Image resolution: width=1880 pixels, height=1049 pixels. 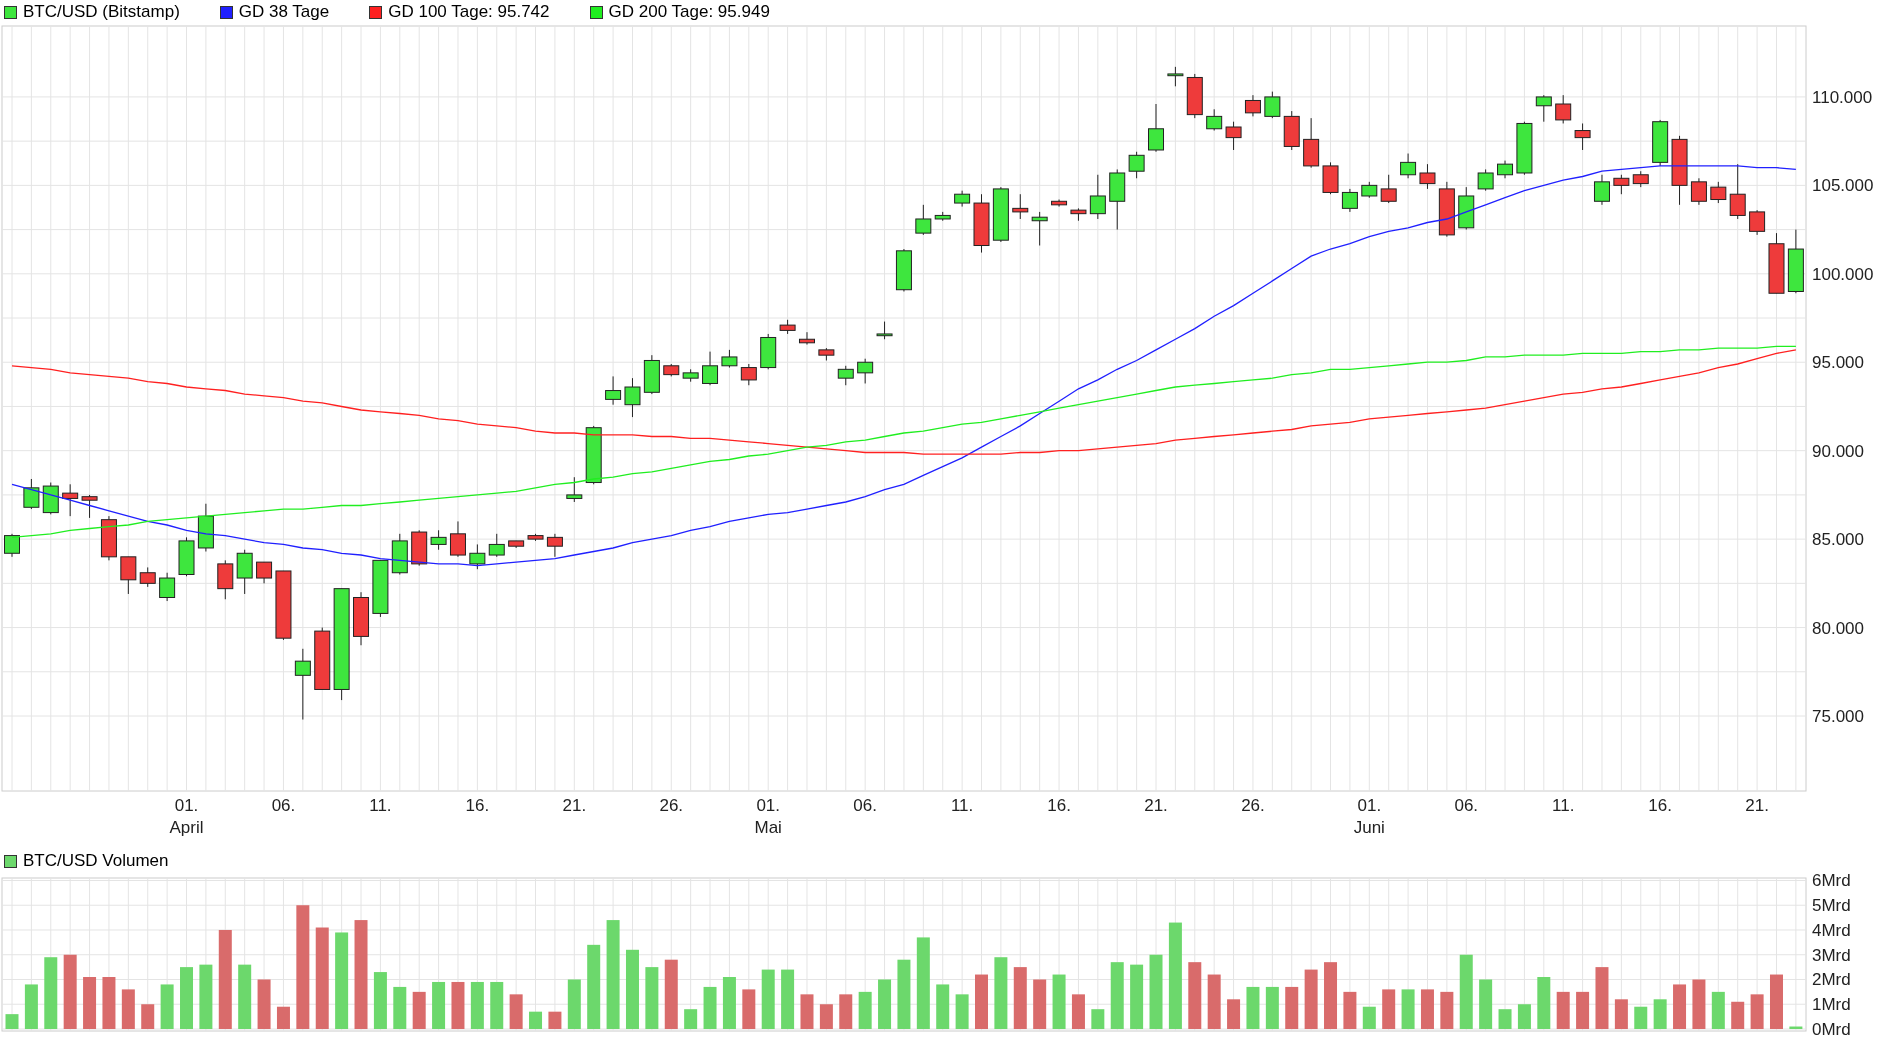 I want to click on legend-label: BTC/USD Volumen, so click(x=96, y=861).